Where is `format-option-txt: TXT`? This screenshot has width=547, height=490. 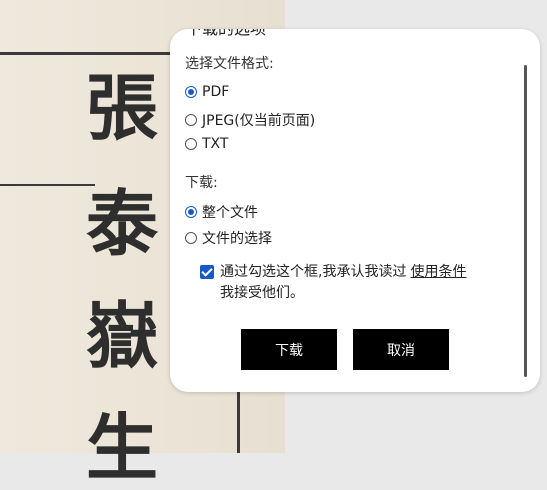 format-option-txt: TXT is located at coordinates (206, 144).